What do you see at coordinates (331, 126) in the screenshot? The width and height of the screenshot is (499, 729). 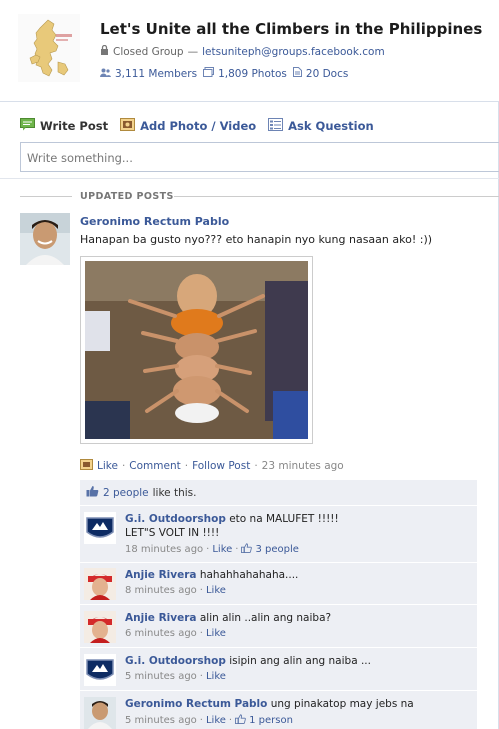 I see `tab-ask-question-label: Ask Question` at bounding box center [331, 126].